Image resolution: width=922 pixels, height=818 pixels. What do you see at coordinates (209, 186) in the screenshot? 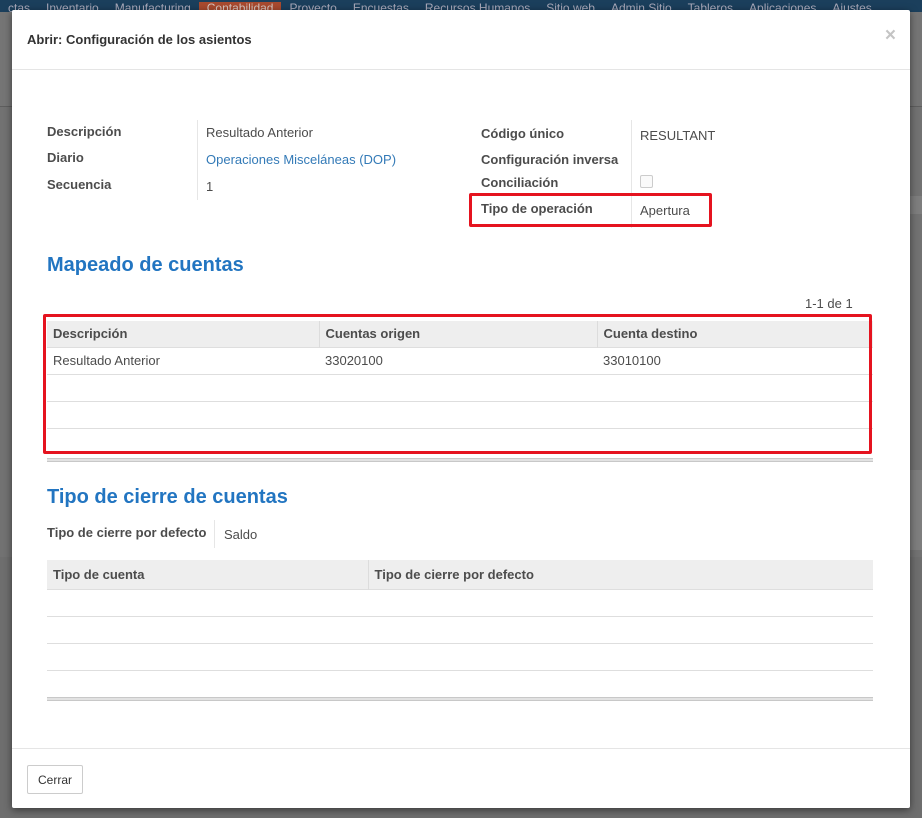
I see `sequence-value: 1` at bounding box center [209, 186].